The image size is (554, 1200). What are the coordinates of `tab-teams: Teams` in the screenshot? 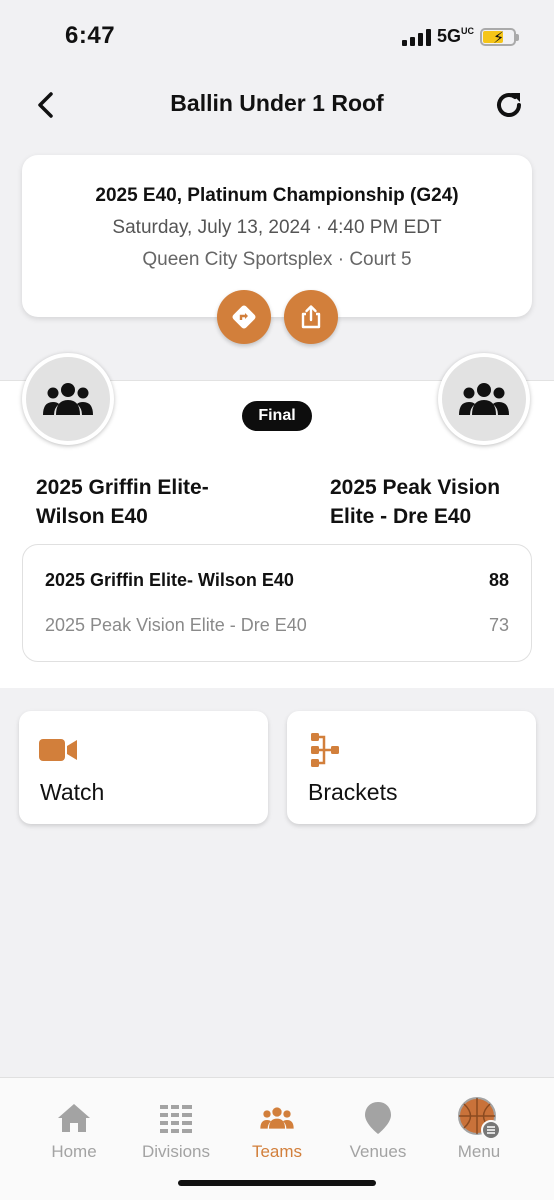 It's located at (277, 1131).